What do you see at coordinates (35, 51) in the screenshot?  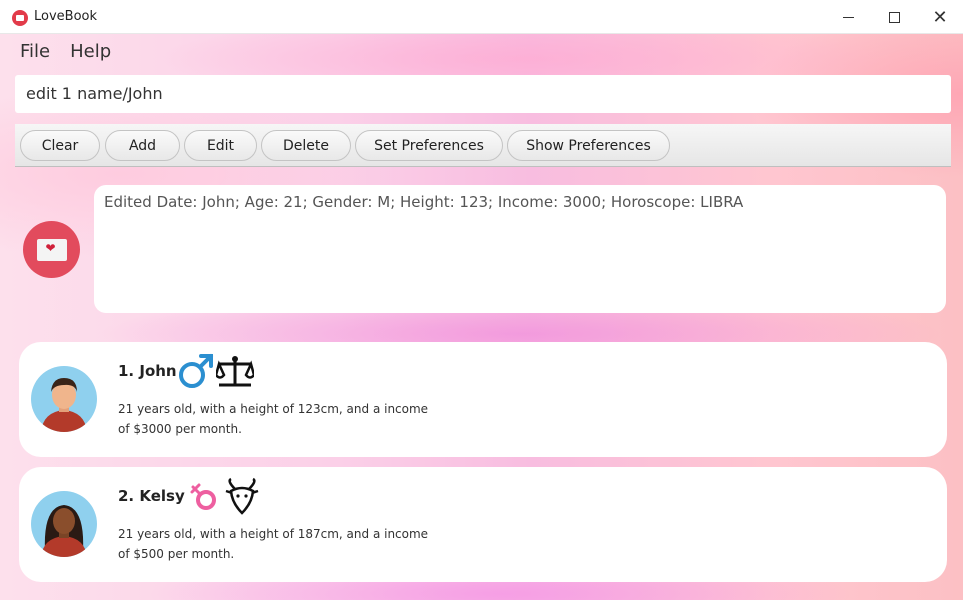 I see `menu-file: File` at bounding box center [35, 51].